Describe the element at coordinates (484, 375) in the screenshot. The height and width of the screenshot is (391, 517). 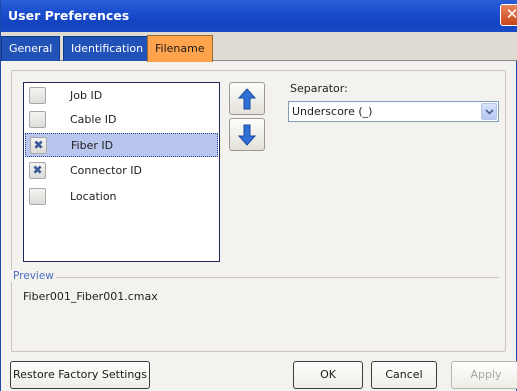
I see `apply-button: Apply` at that location.